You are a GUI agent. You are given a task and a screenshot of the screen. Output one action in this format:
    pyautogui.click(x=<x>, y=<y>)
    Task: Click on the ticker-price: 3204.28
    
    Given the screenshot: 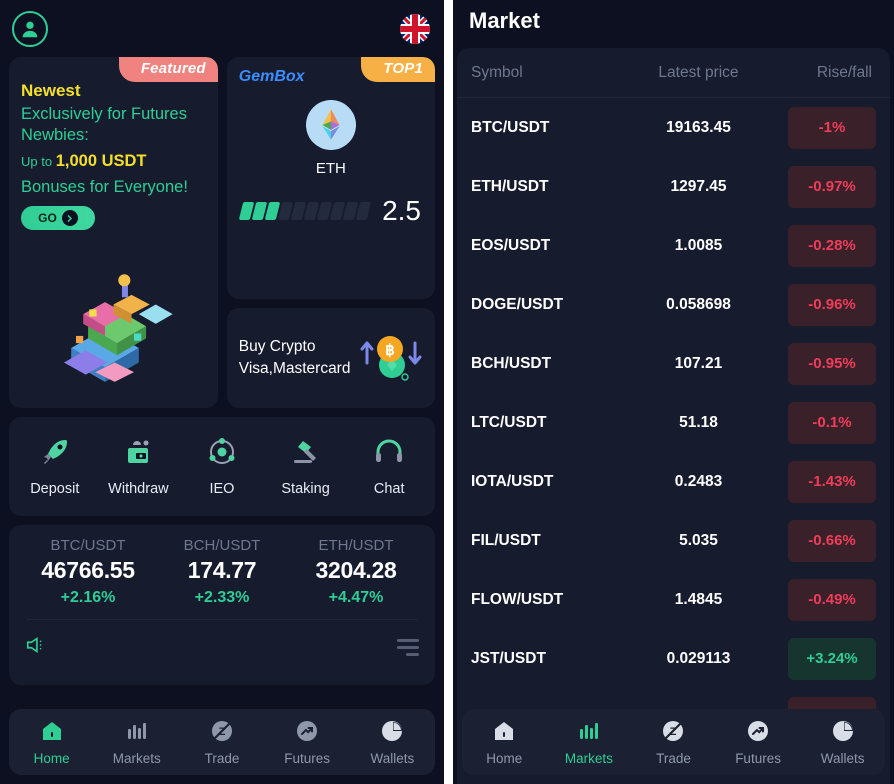 What is the action you would take?
    pyautogui.click(x=356, y=570)
    